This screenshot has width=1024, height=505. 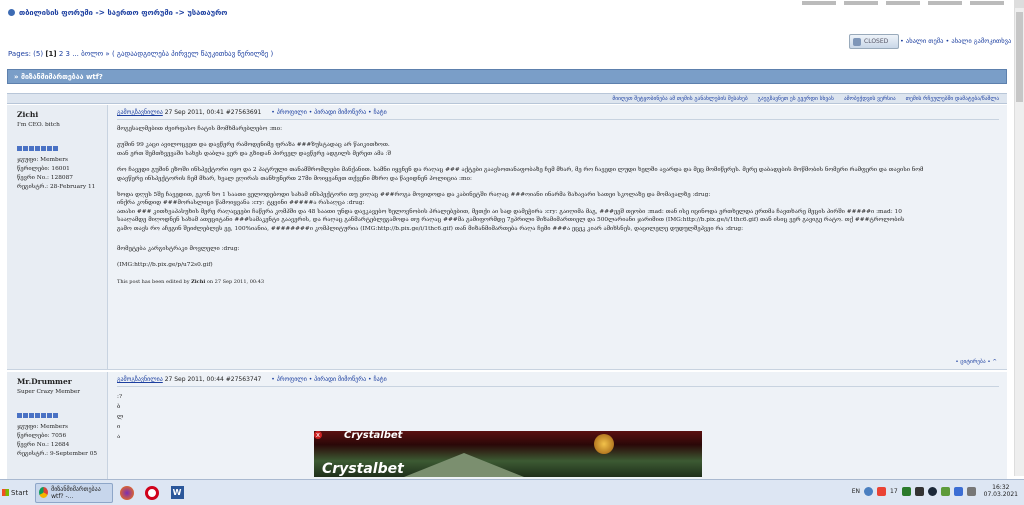 I want to click on username: Mr.Drummer, so click(x=44, y=381).